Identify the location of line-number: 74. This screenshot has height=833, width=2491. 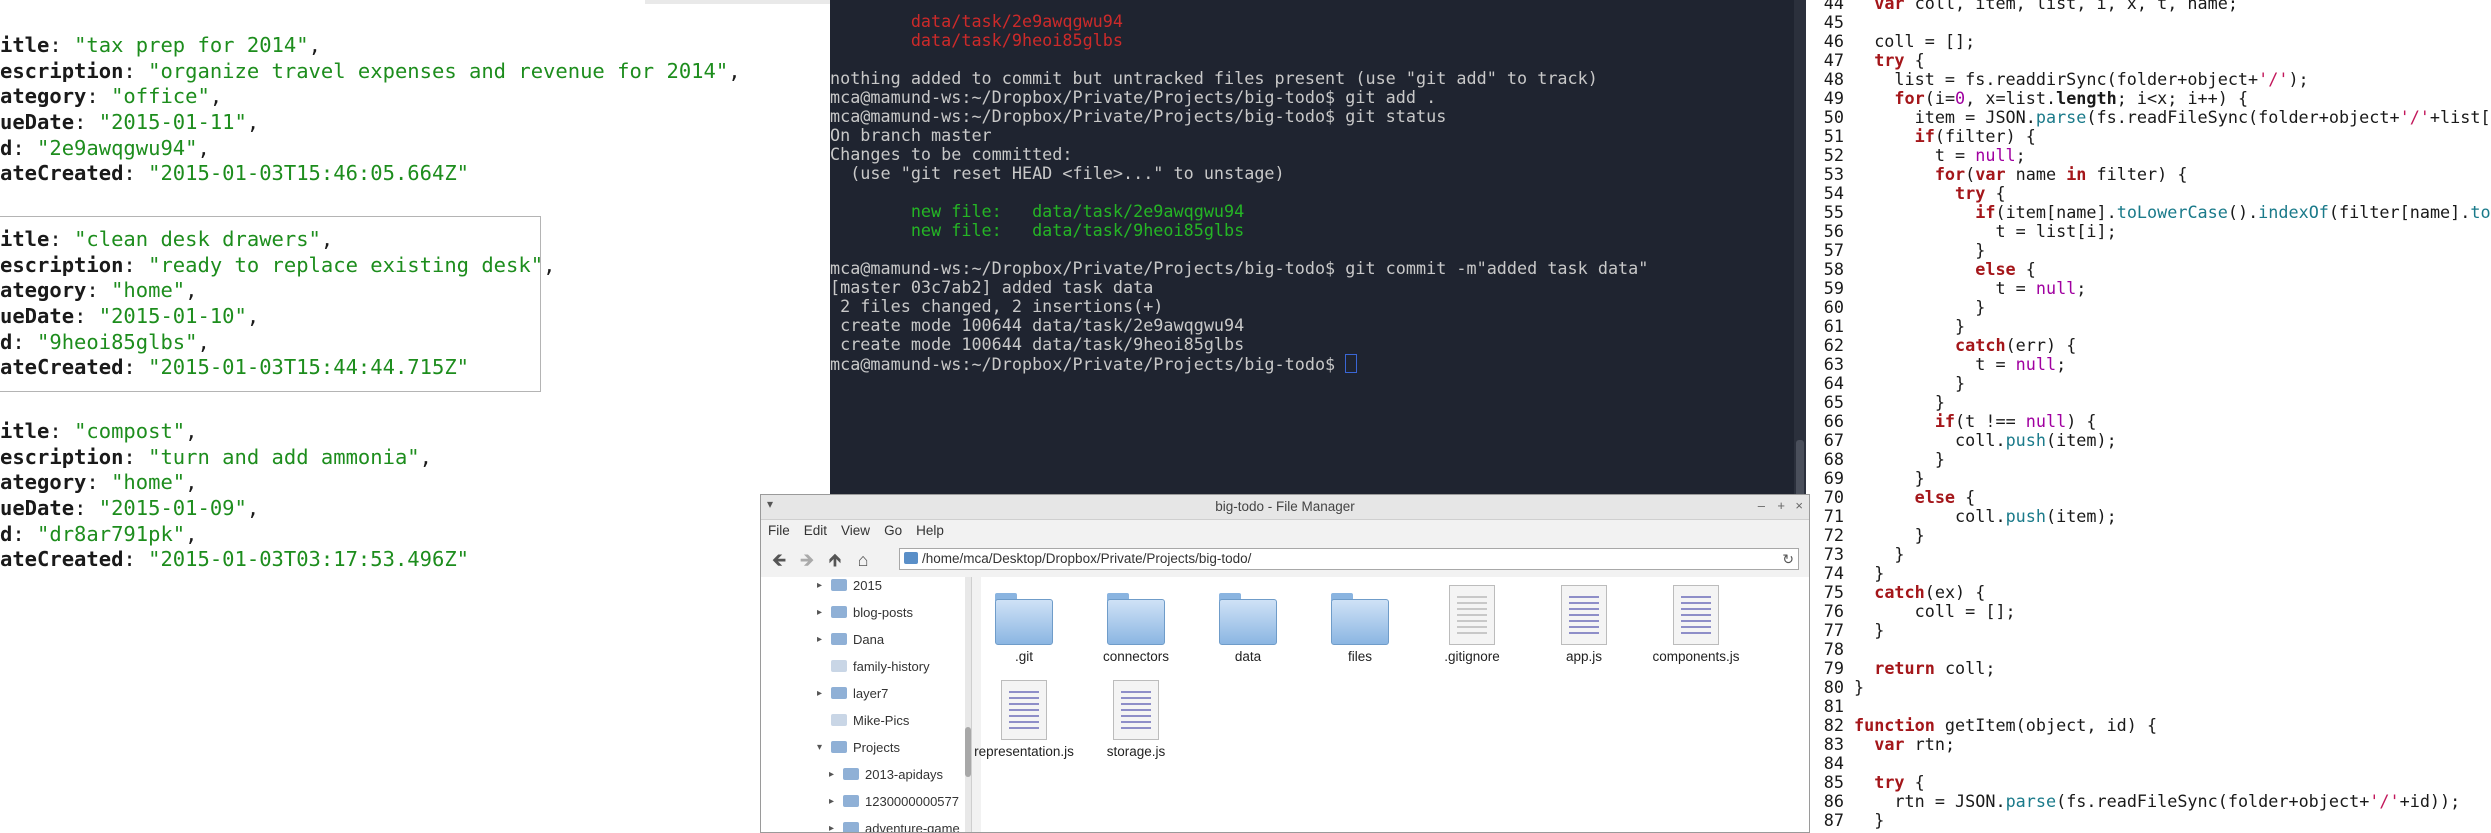
(1833, 573).